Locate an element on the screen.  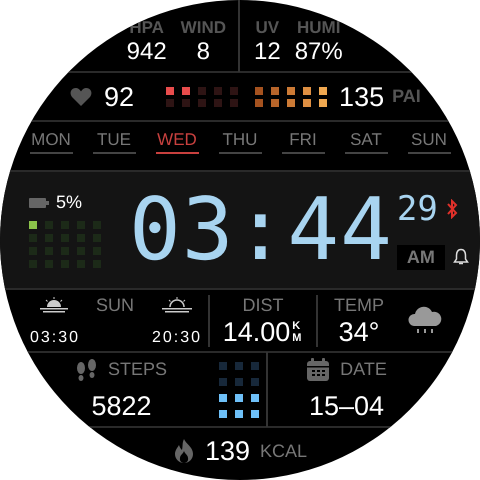
pai-label: PAI is located at coordinates (406, 96).